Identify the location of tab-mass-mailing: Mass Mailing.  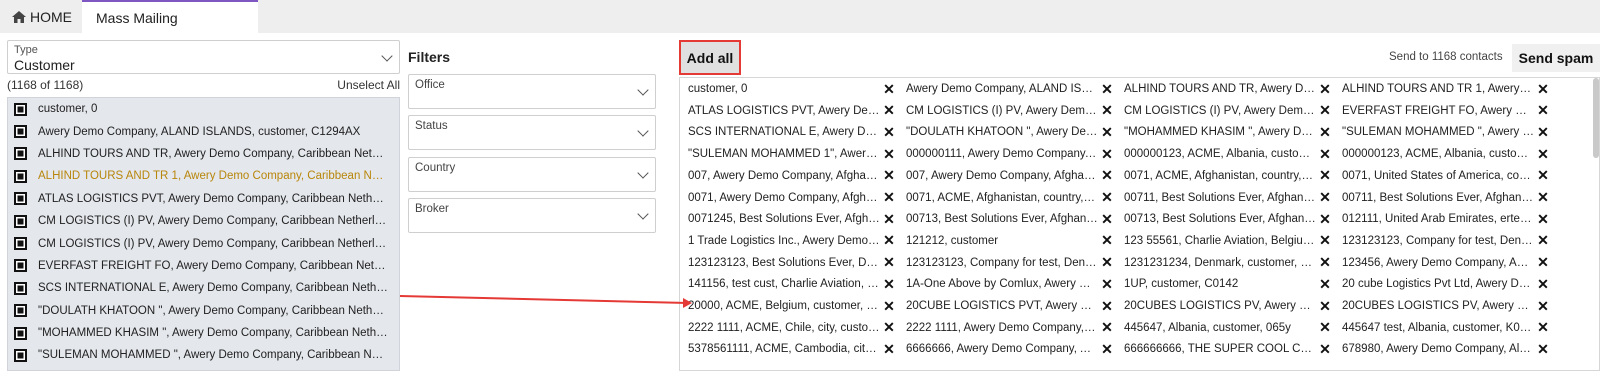
(170, 16).